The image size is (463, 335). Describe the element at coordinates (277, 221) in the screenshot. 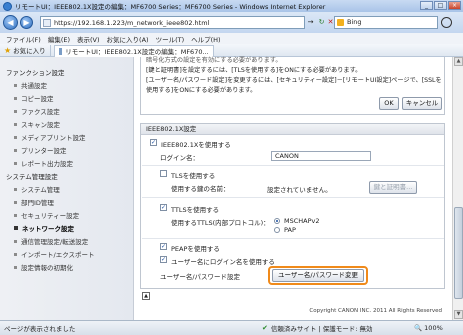

I see `mschapv2-radio` at that location.